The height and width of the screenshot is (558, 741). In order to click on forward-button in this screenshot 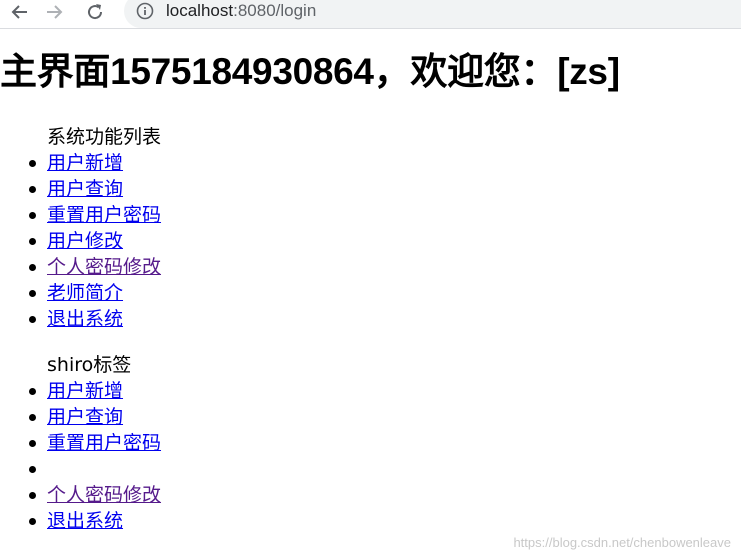, I will do `click(54, 12)`.